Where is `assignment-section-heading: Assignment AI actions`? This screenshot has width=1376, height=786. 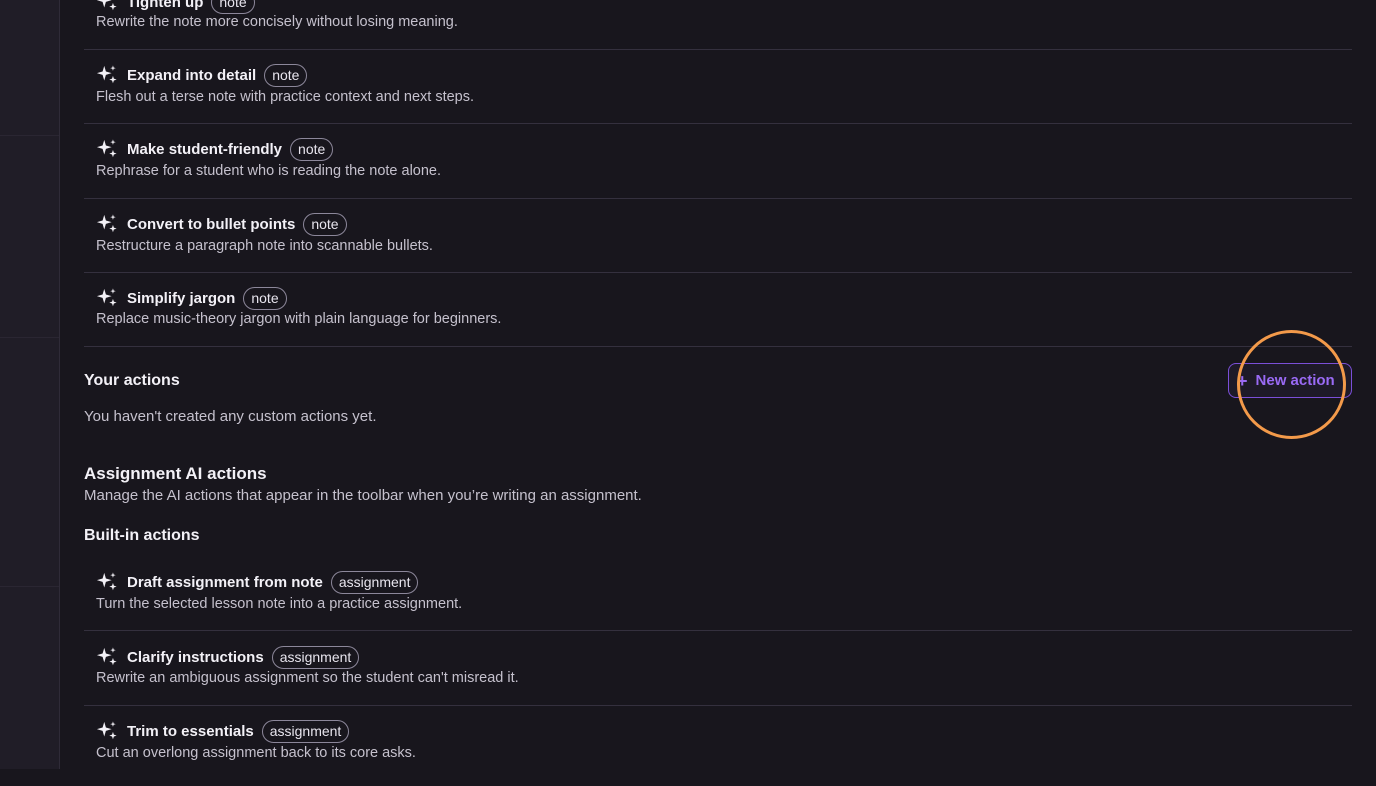 assignment-section-heading: Assignment AI actions is located at coordinates (175, 473).